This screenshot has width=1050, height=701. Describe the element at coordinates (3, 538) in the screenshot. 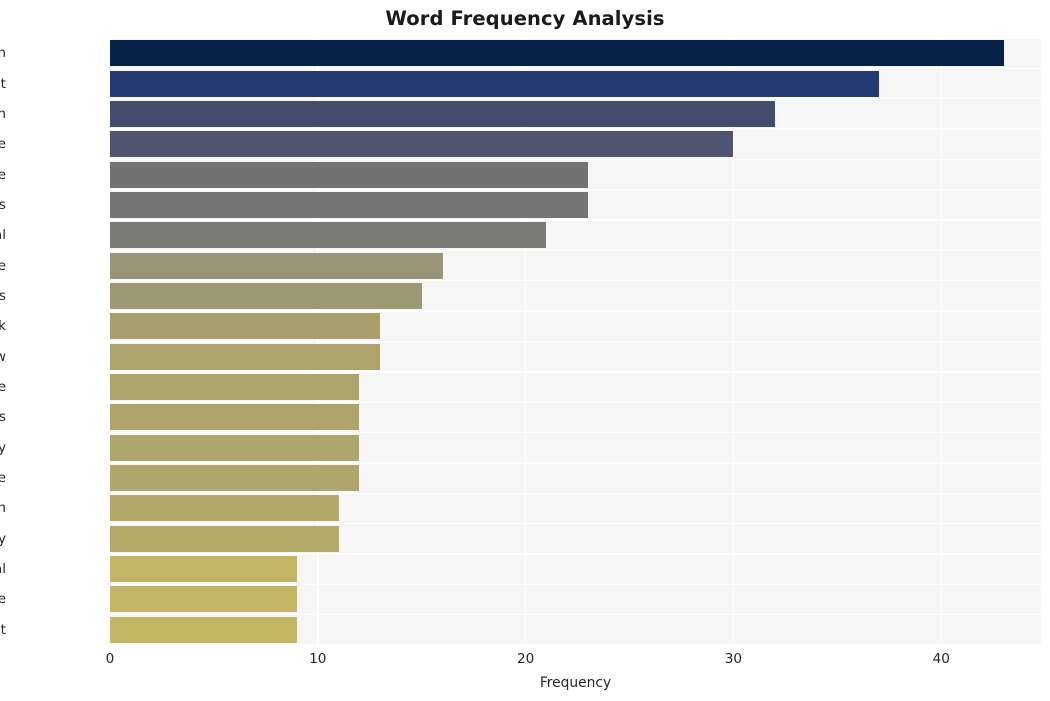

I see `y-axis-tick-label: security` at that location.